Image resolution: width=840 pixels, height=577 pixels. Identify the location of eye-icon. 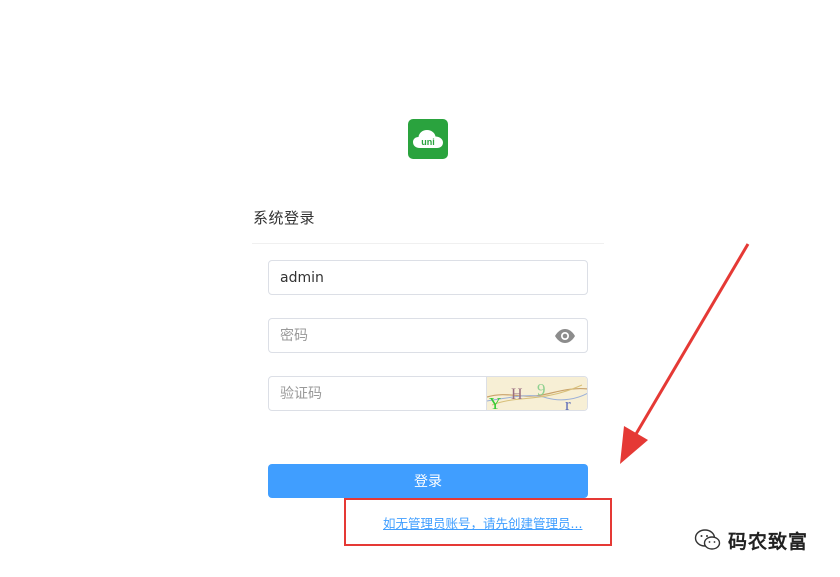
(565, 336).